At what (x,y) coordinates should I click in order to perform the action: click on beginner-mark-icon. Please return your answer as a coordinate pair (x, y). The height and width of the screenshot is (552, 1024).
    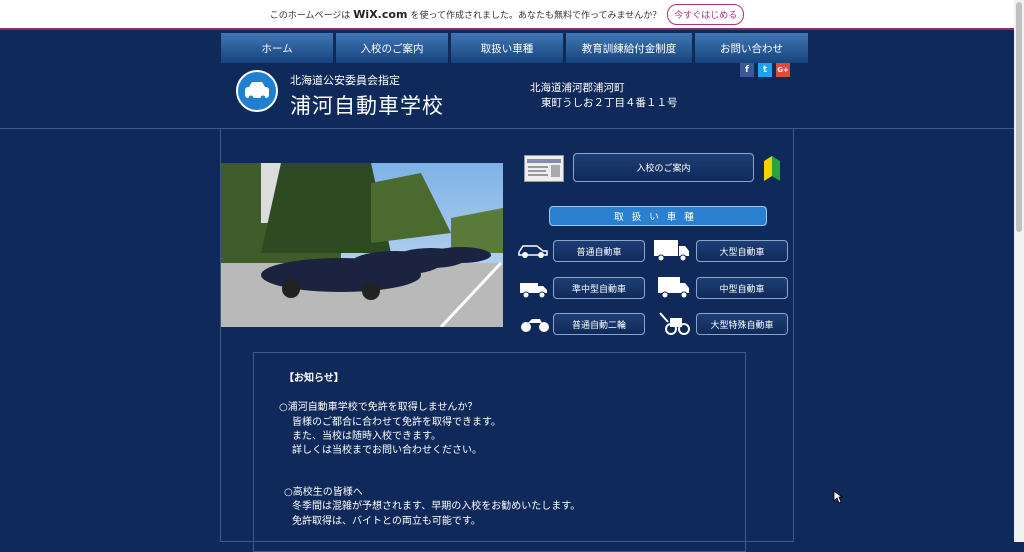
    Looking at the image, I should click on (772, 169).